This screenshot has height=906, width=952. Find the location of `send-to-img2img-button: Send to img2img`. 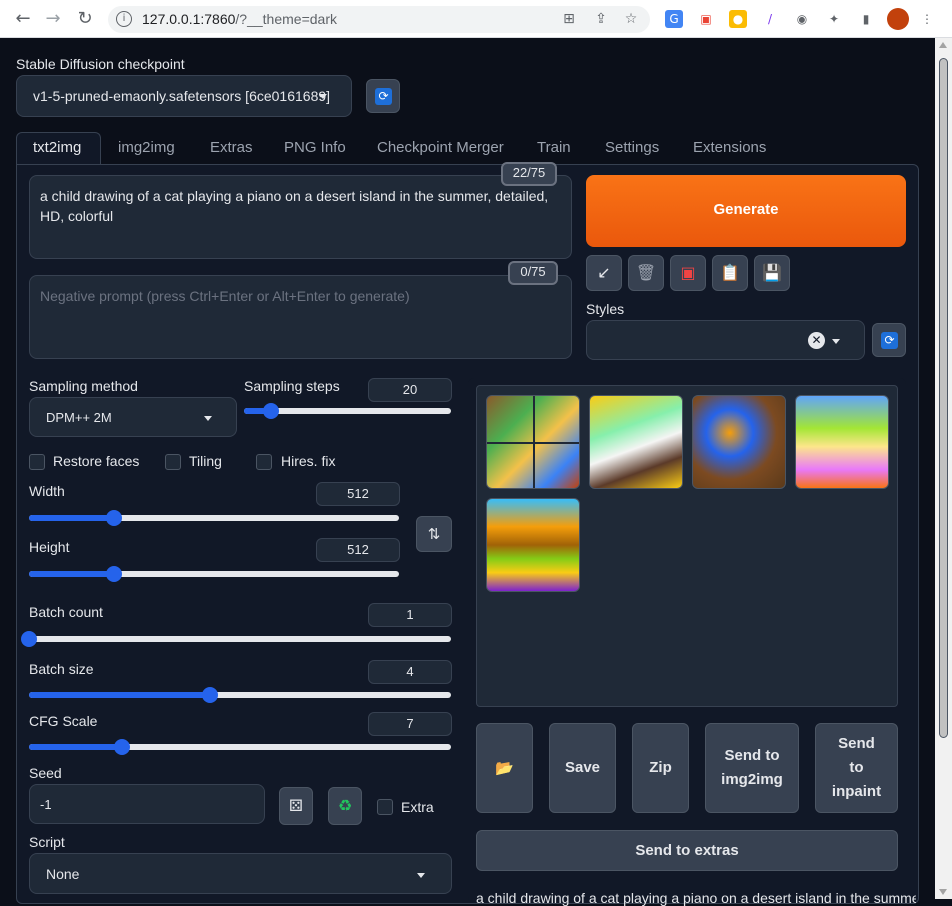

send-to-img2img-button: Send to img2img is located at coordinates (752, 768).